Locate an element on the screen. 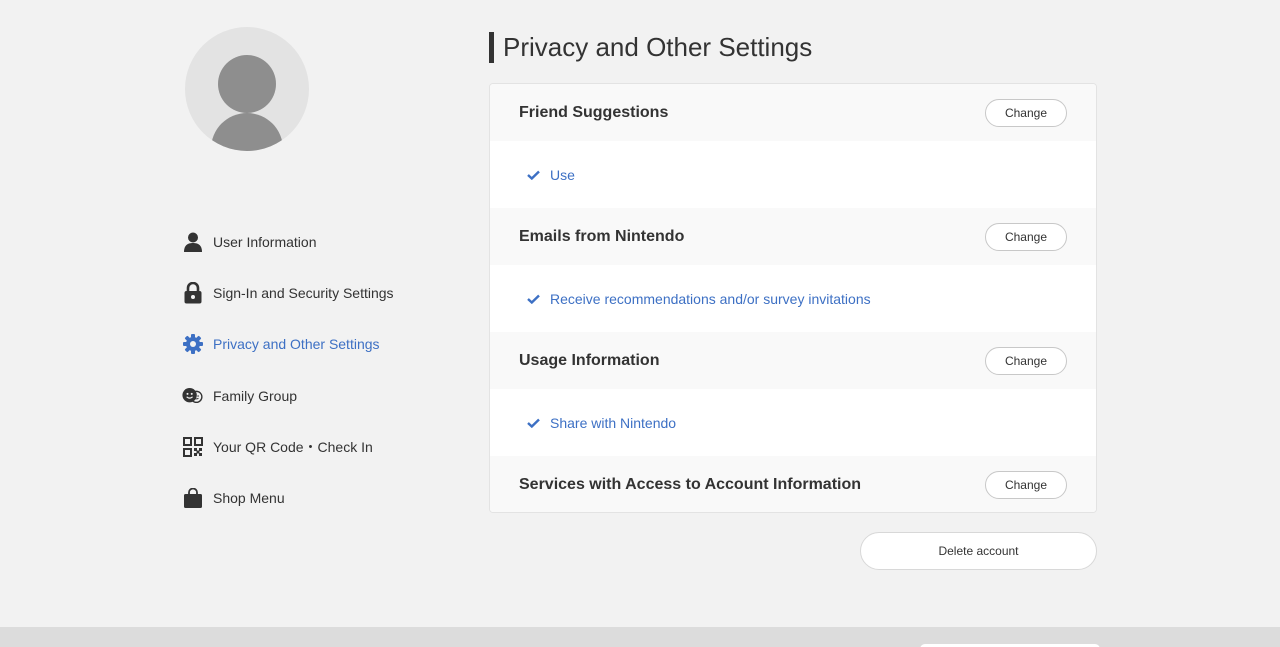 Image resolution: width=1280 pixels, height=647 pixels. sidebar-item-shop-menu: Shop Menu is located at coordinates (327, 497).